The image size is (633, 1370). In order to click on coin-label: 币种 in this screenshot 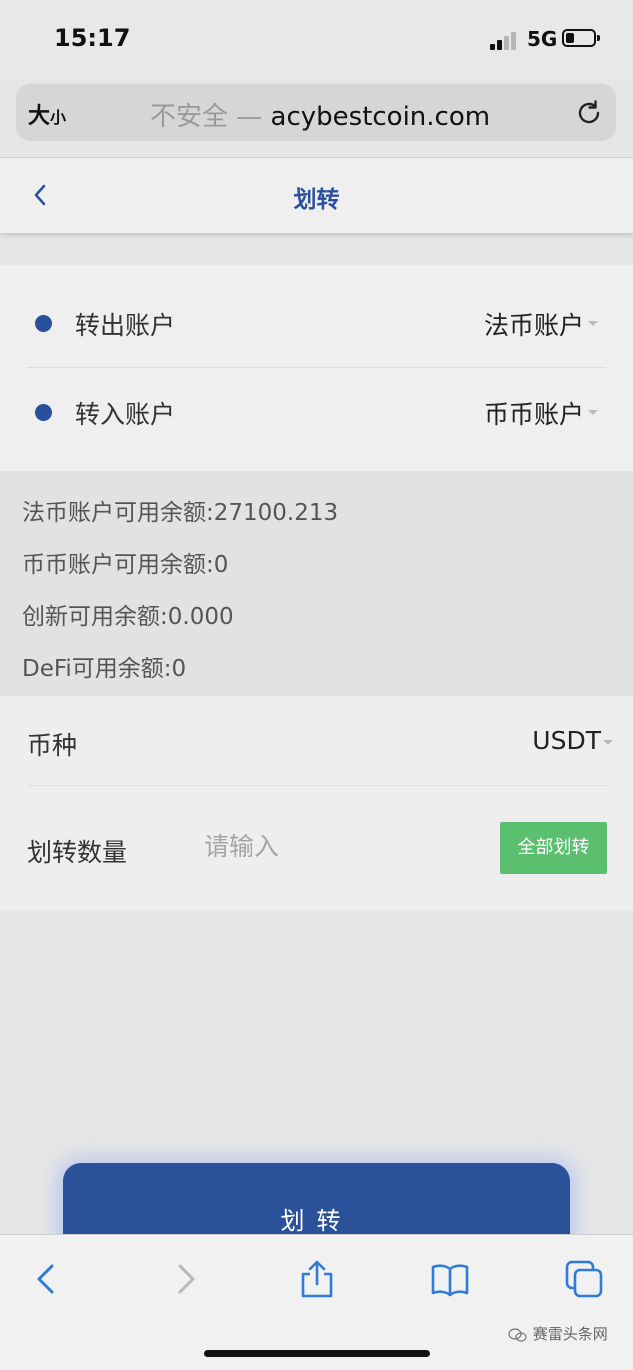, I will do `click(52, 745)`.